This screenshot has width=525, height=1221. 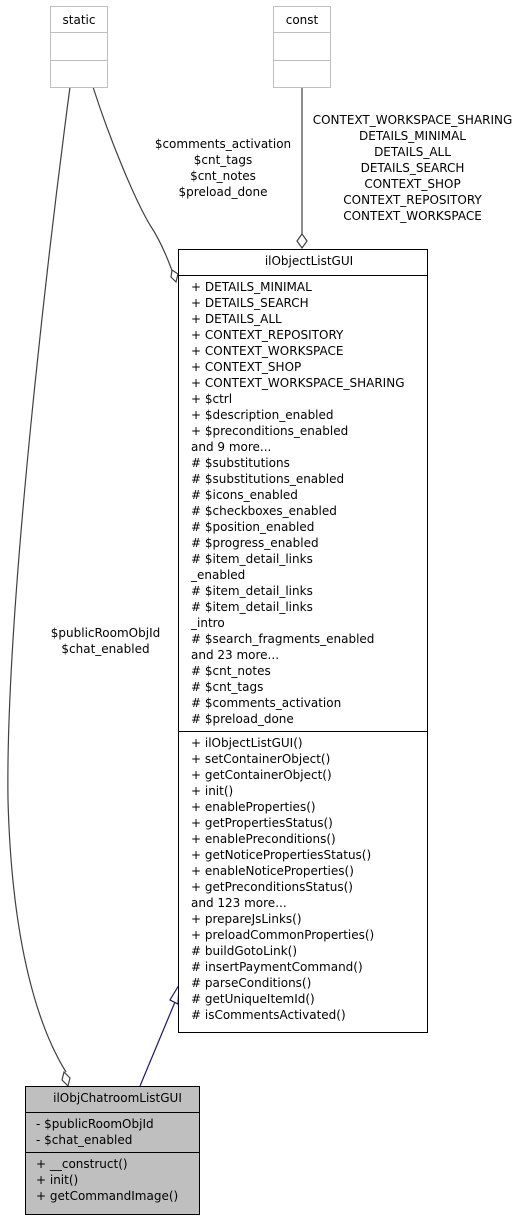 I want to click on edge-label-line: DETAILS_SEARCH, so click(x=412, y=168).